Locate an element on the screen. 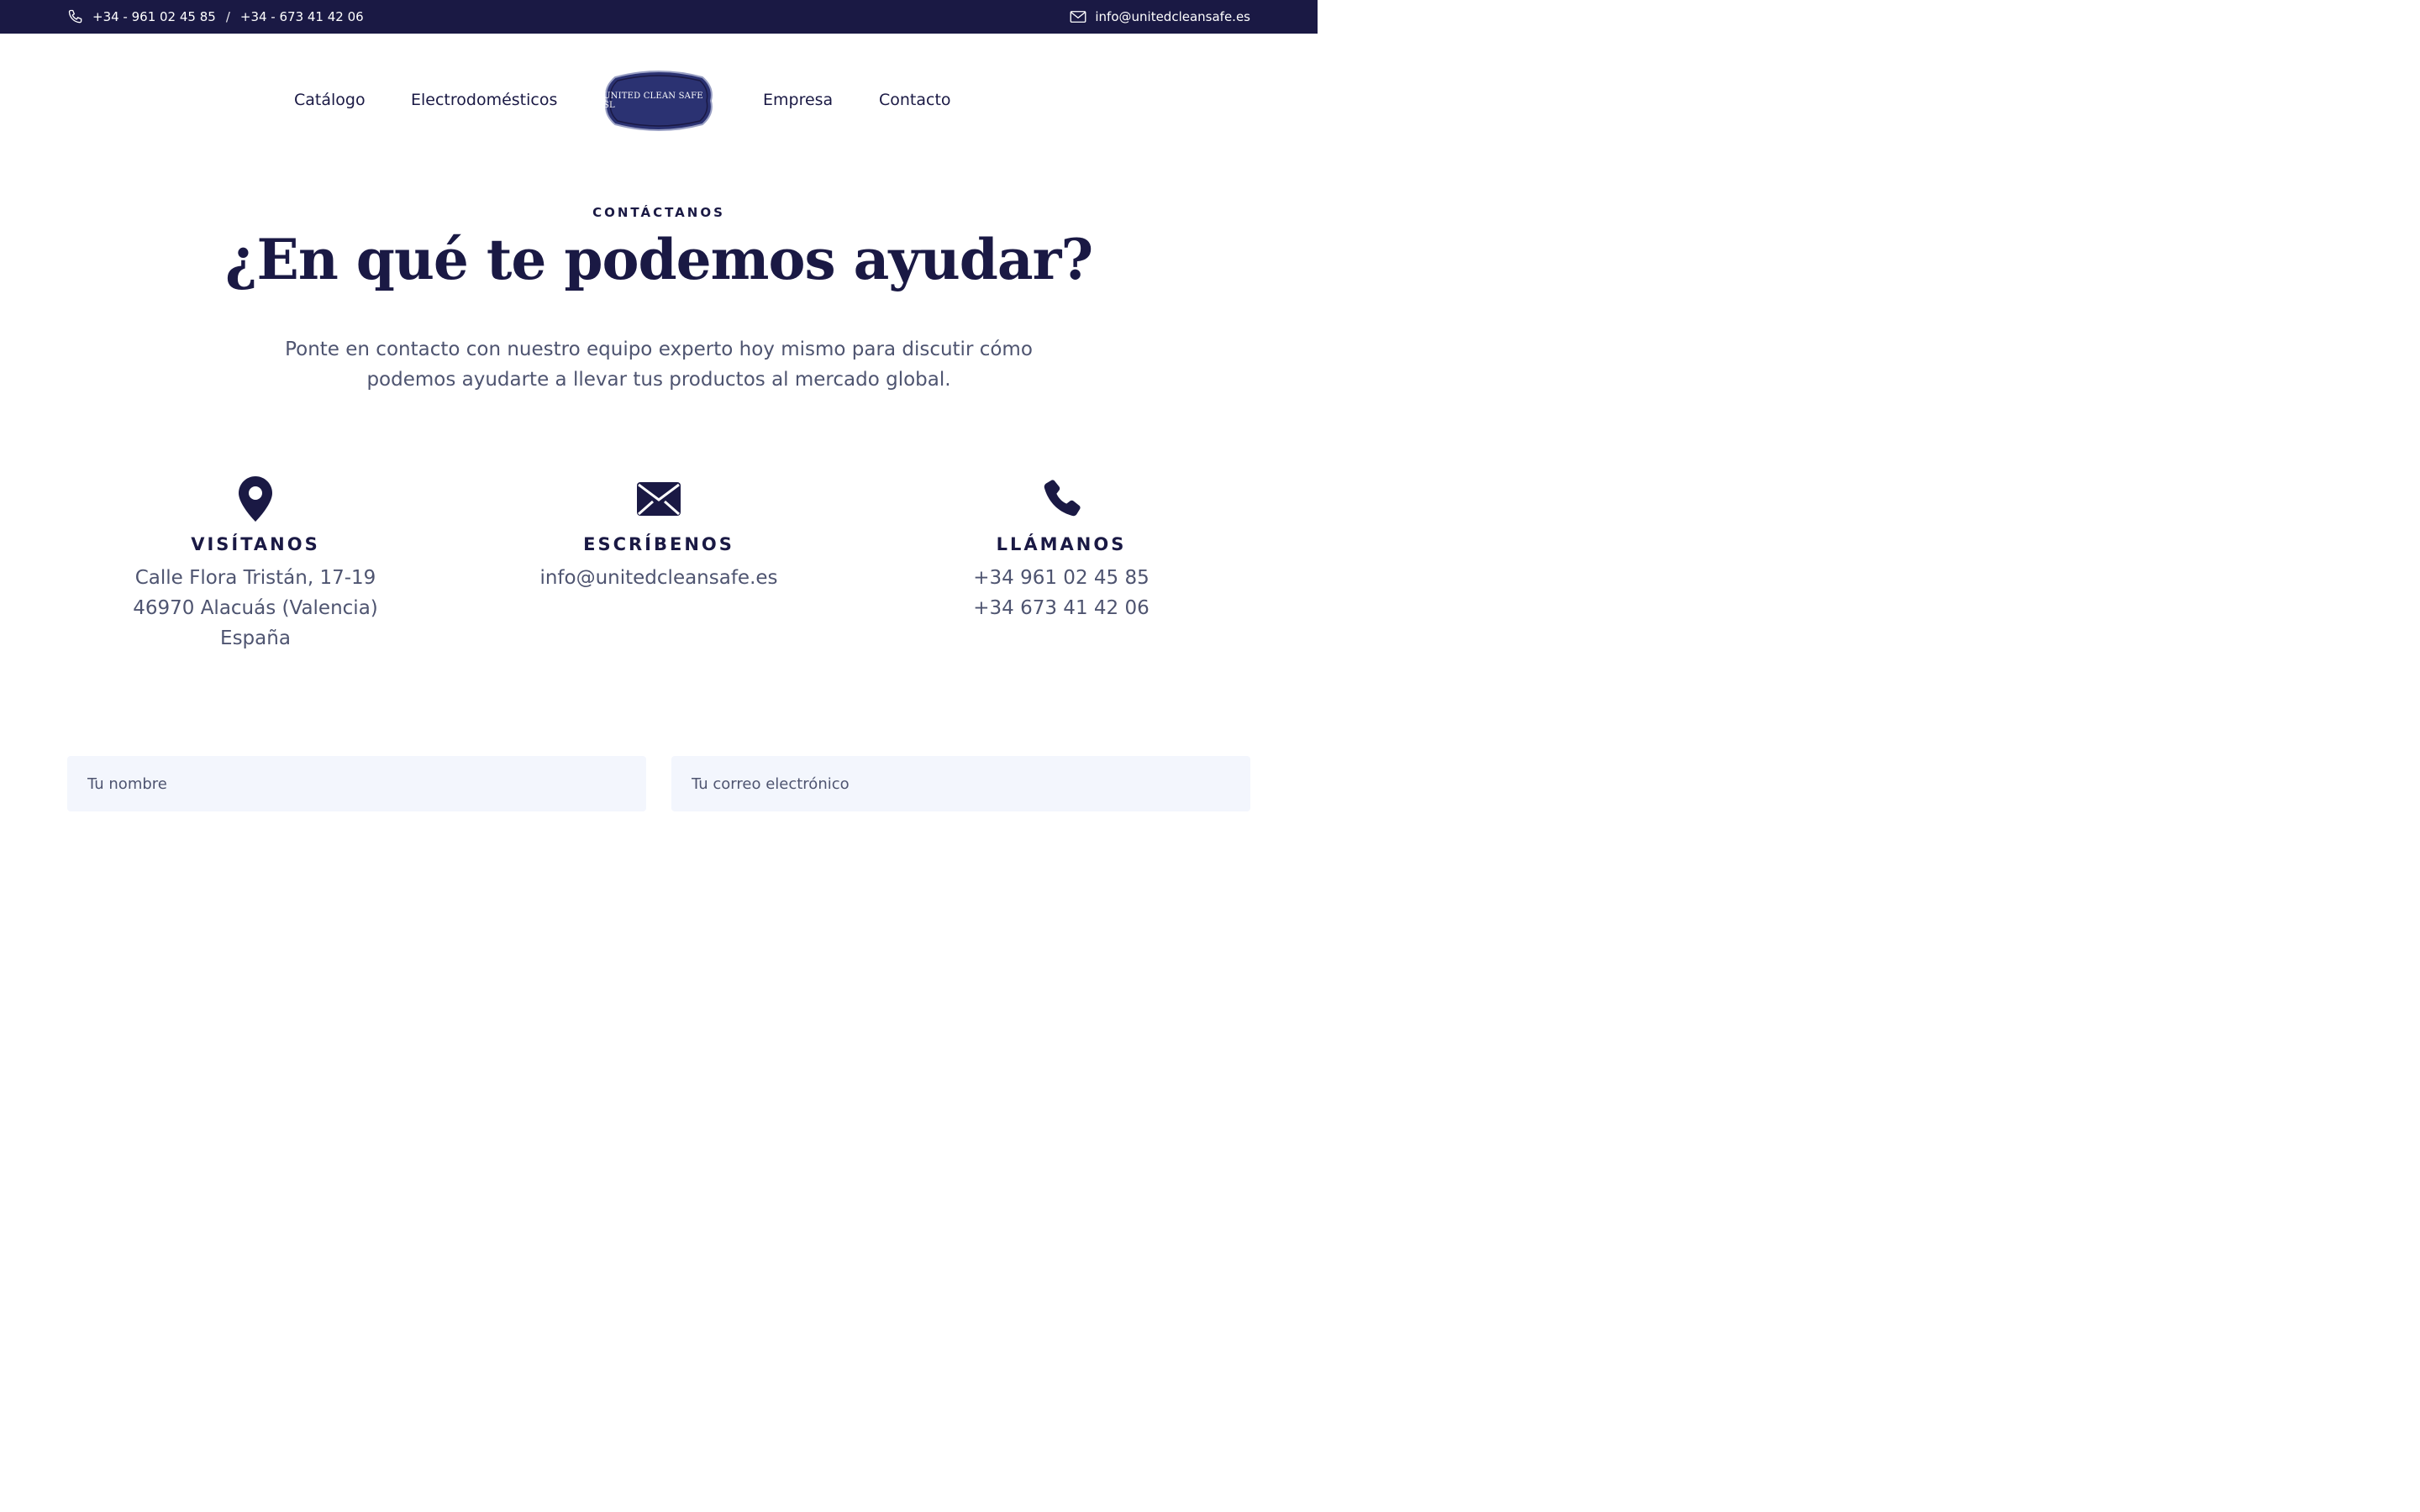 This screenshot has height=1512, width=2420. contact-phone: +34 673 41 42 06 is located at coordinates (1061, 608).